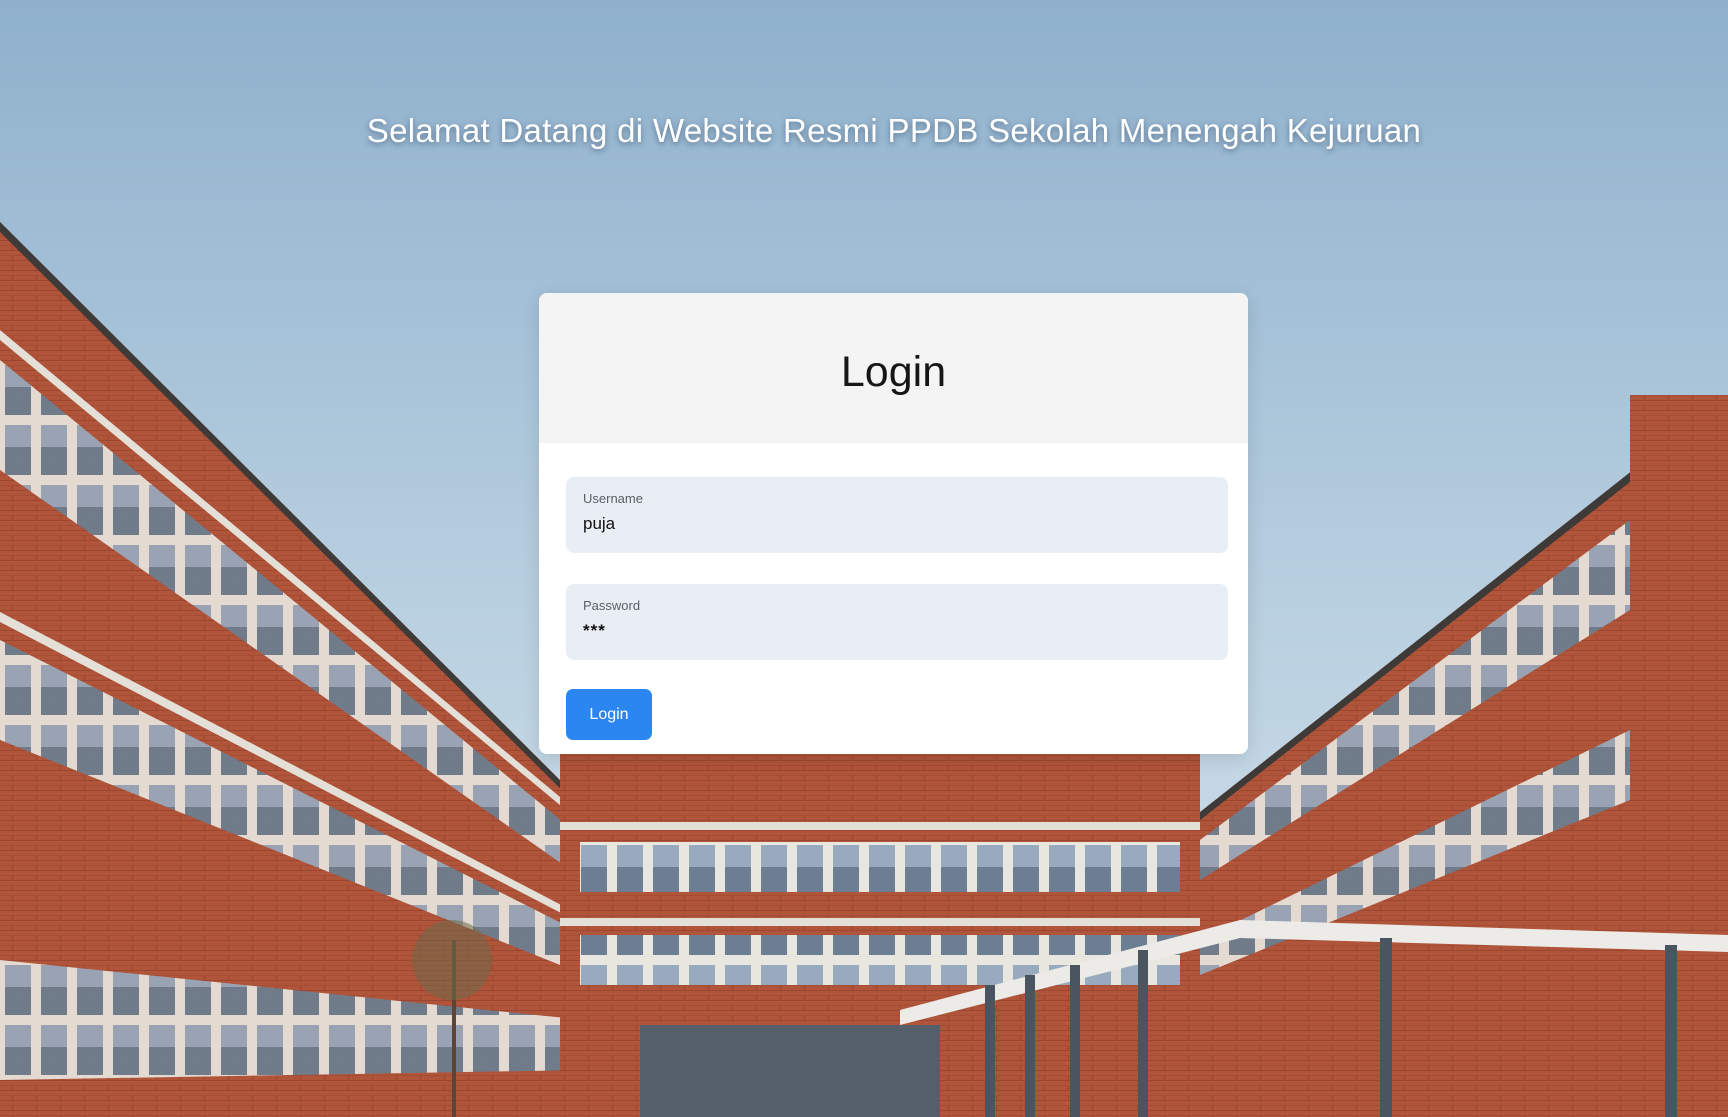 This screenshot has width=1728, height=1117. What do you see at coordinates (893, 371) in the screenshot?
I see `login-title: Login` at bounding box center [893, 371].